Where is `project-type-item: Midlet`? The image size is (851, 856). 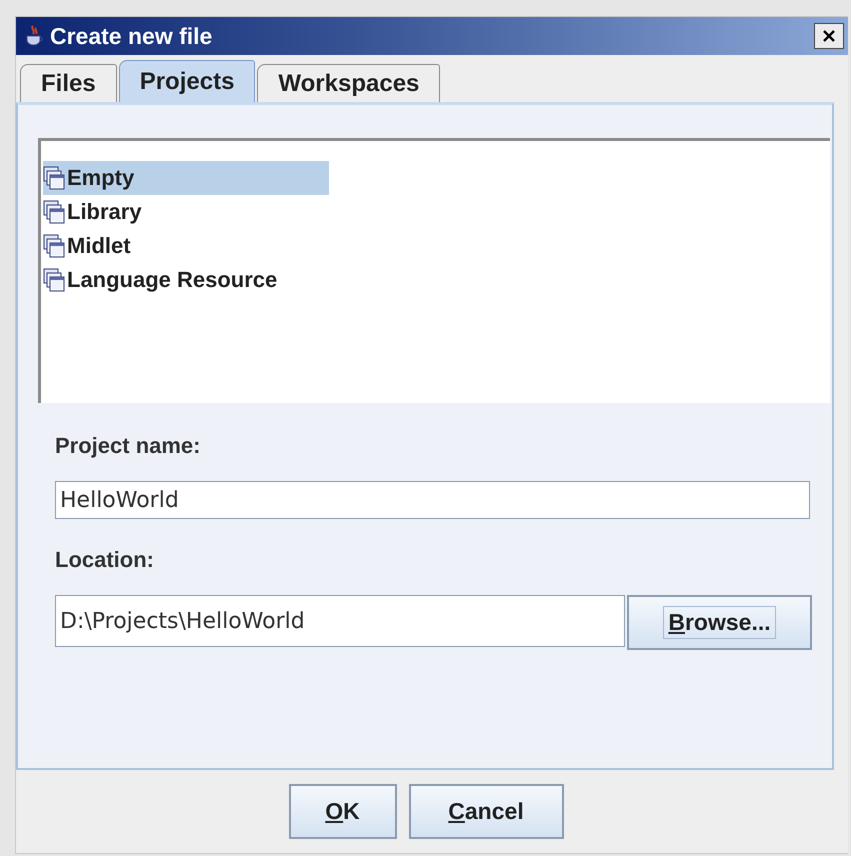 project-type-item: Midlet is located at coordinates (186, 246).